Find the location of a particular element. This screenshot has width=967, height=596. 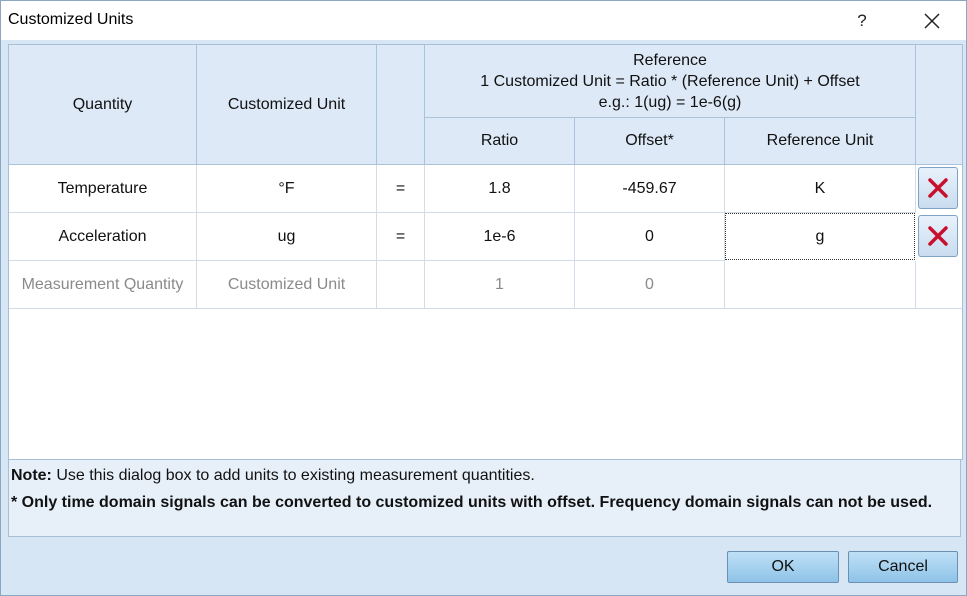

new-row-equals is located at coordinates (401, 285).